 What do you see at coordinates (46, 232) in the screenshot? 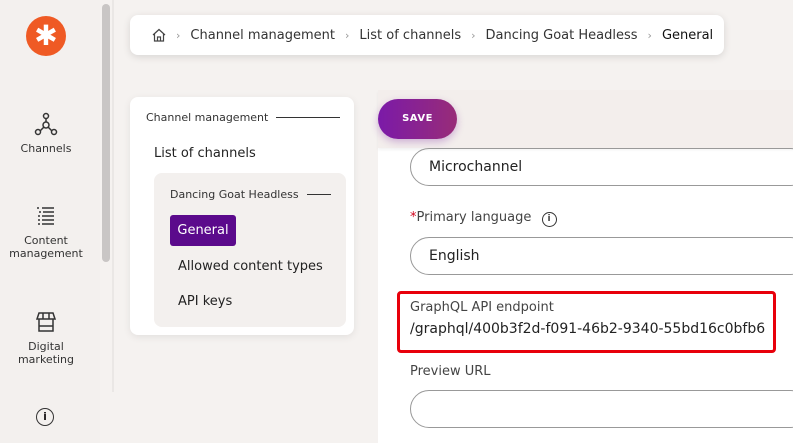
I see `sidebar-item-content-management: Content management` at bounding box center [46, 232].